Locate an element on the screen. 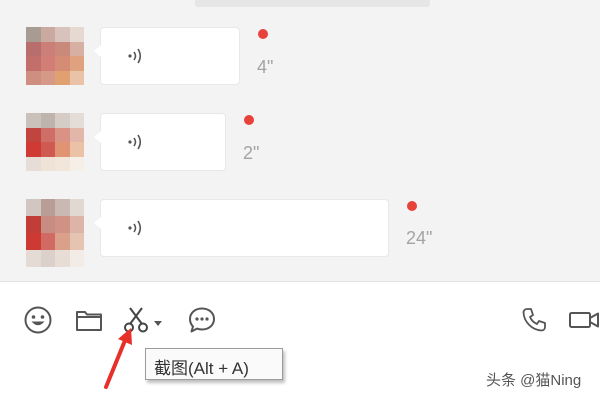 This screenshot has width=600, height=400. input-area-divider is located at coordinates (300, 281).